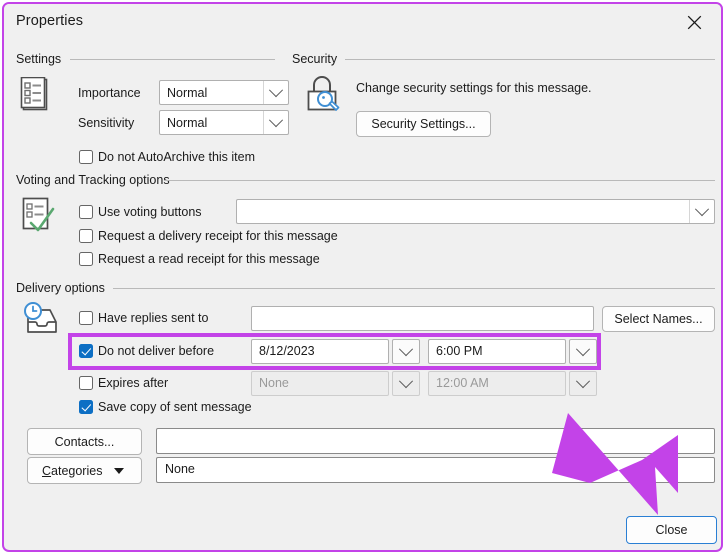 The width and height of the screenshot is (727, 556). I want to click on contacts-input, so click(435, 441).